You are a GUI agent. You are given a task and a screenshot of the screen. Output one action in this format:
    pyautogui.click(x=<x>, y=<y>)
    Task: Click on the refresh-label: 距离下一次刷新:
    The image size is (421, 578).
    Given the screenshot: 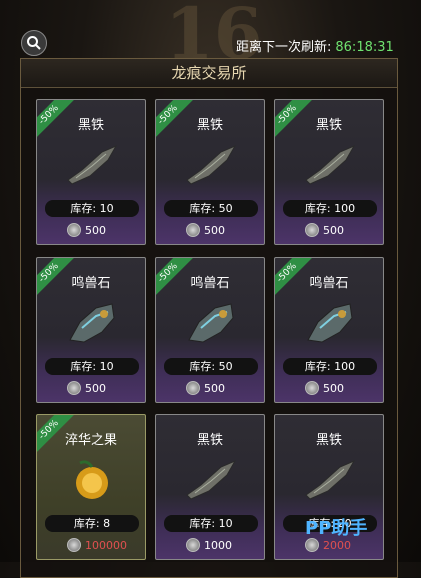 What is the action you would take?
    pyautogui.click(x=284, y=47)
    